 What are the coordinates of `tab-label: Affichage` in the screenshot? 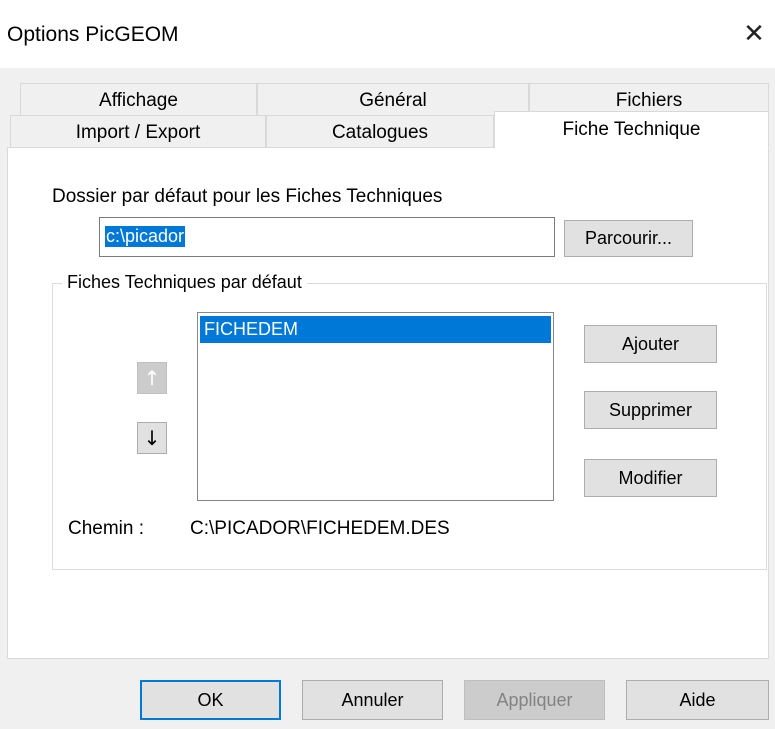 It's located at (138, 100).